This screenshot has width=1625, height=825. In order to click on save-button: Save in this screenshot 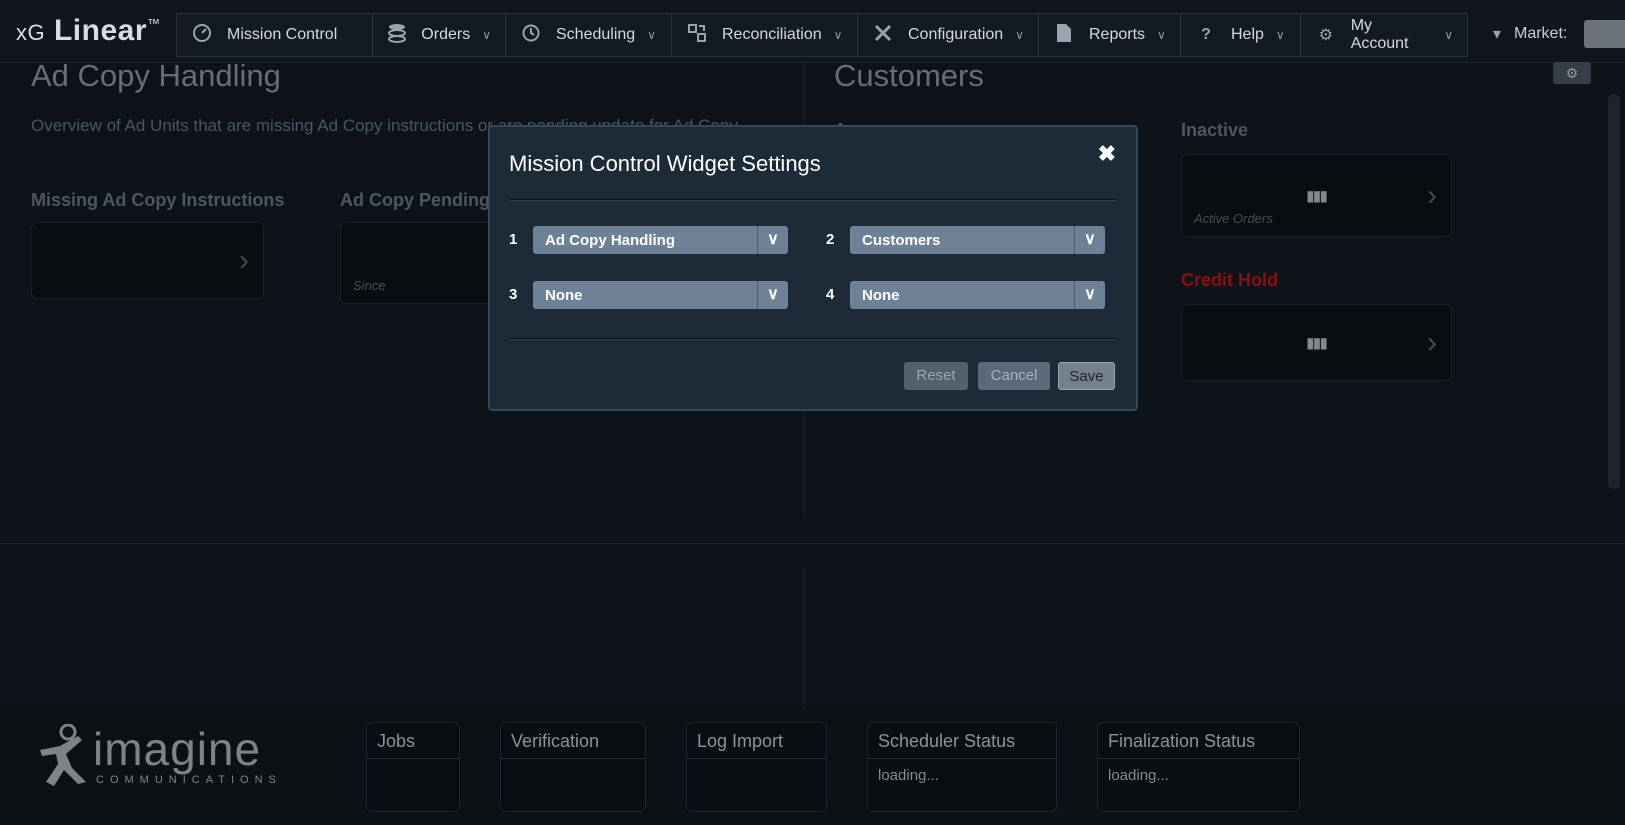, I will do `click(1086, 376)`.